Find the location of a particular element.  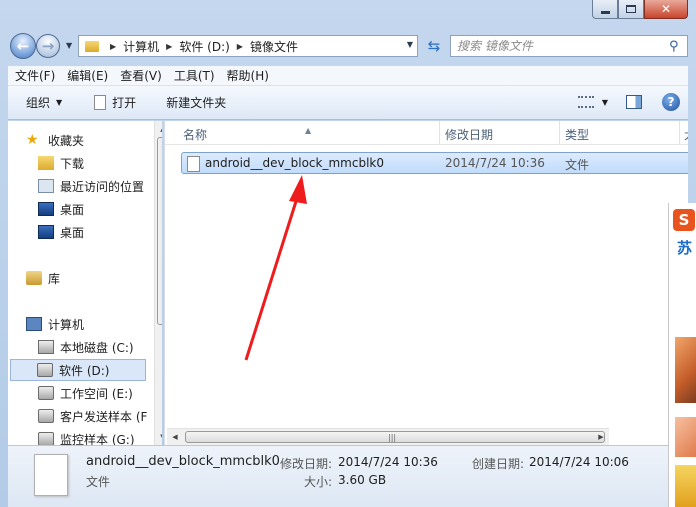

details-size-value: 3.60 GB is located at coordinates (362, 480).